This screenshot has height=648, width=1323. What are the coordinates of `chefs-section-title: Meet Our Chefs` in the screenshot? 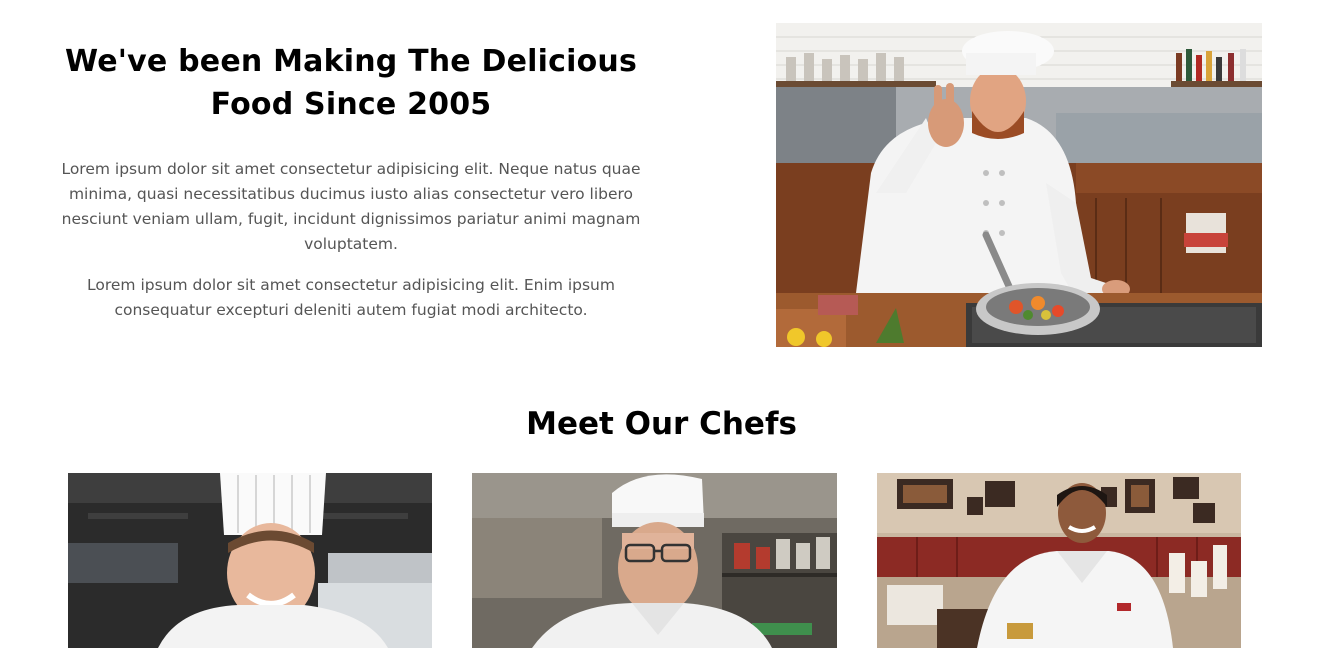 It's located at (661, 424).